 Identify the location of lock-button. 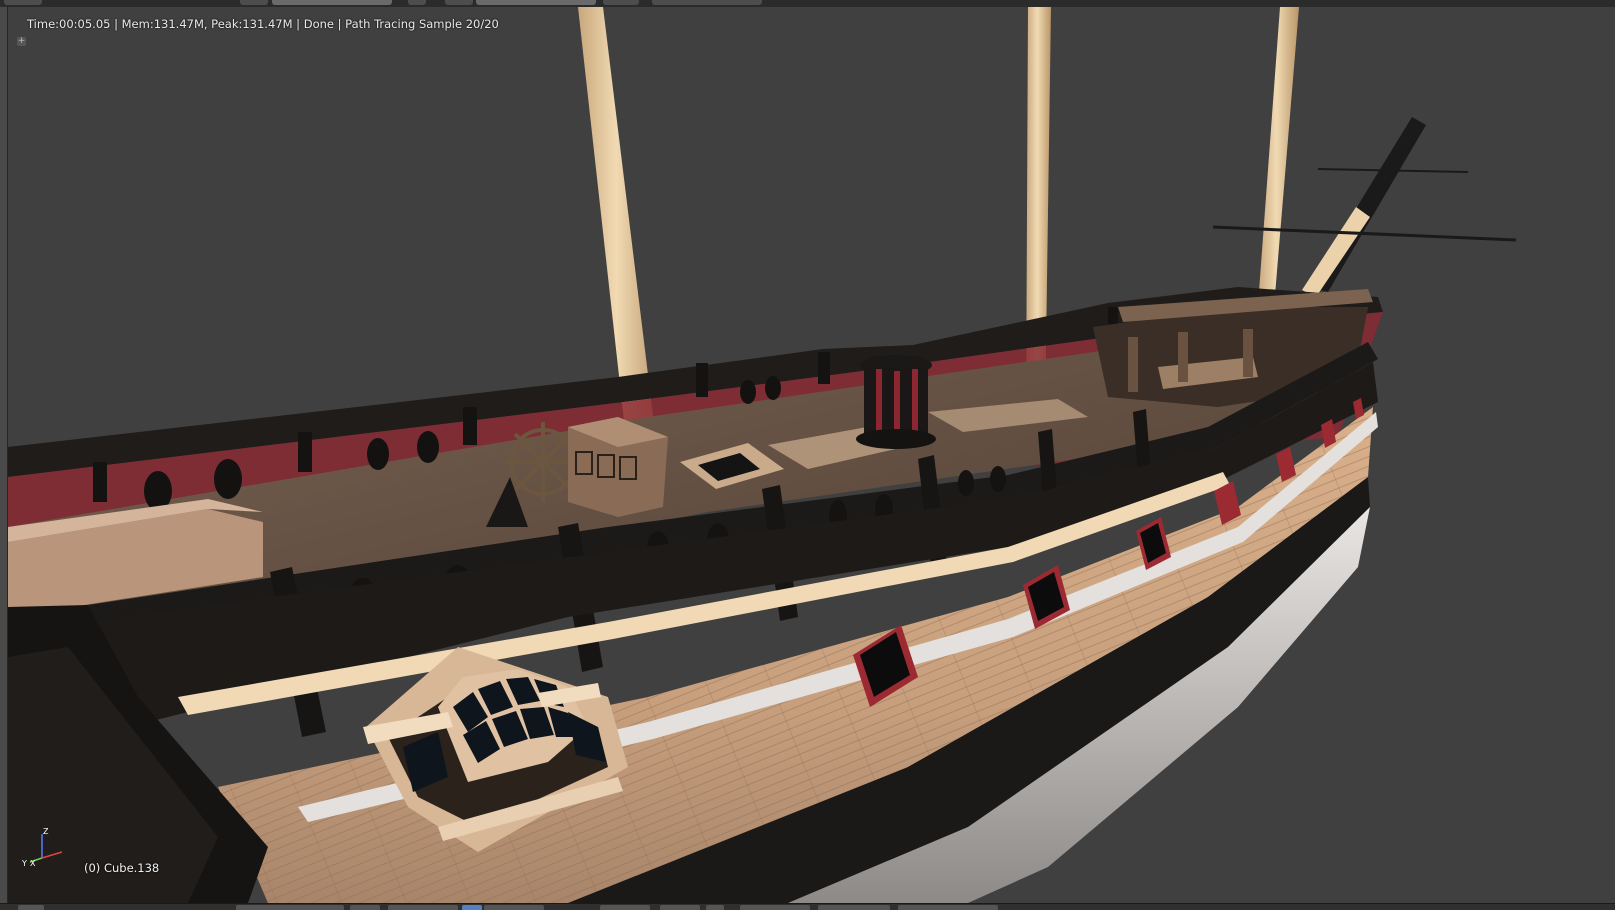
(715, 907).